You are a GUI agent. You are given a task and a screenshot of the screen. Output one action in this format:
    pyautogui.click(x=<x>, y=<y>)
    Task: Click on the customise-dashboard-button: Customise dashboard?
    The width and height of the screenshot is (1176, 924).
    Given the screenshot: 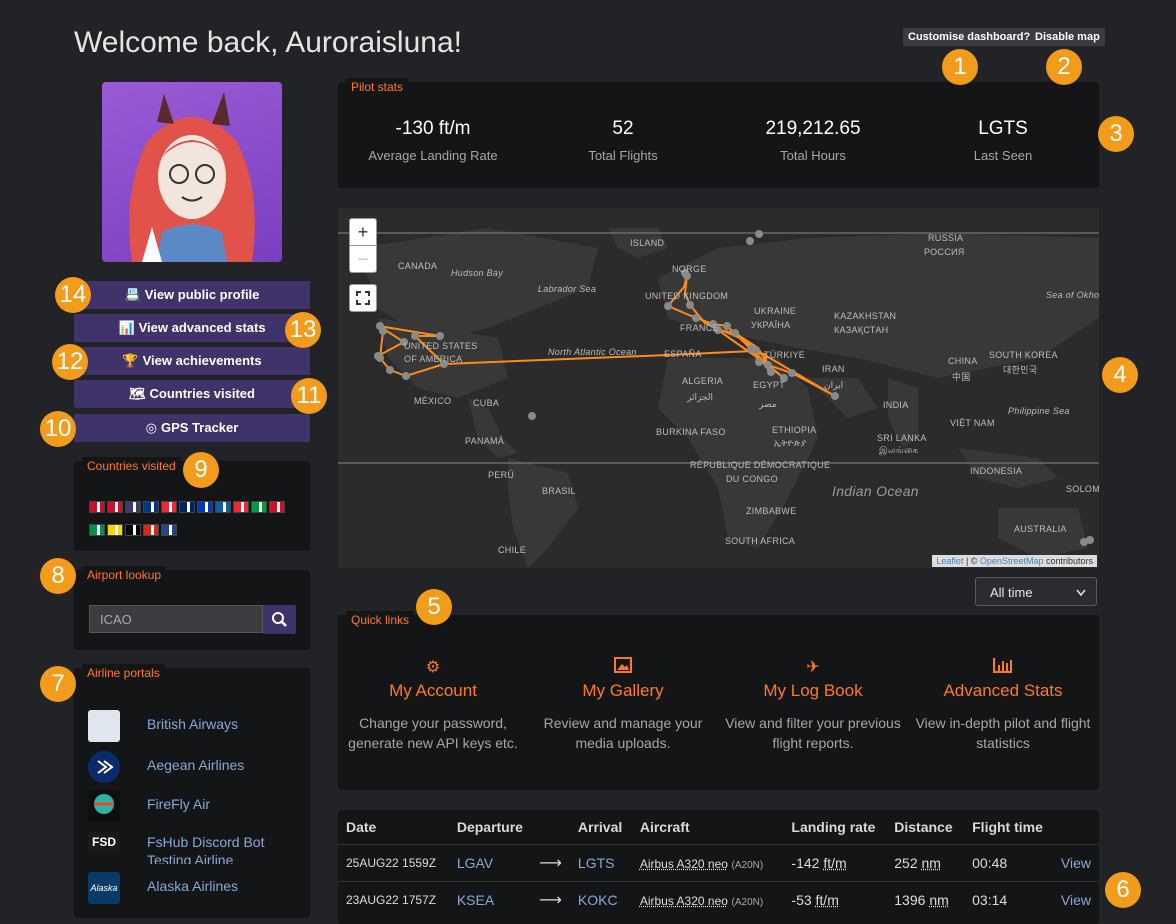 What is the action you would take?
    pyautogui.click(x=969, y=37)
    